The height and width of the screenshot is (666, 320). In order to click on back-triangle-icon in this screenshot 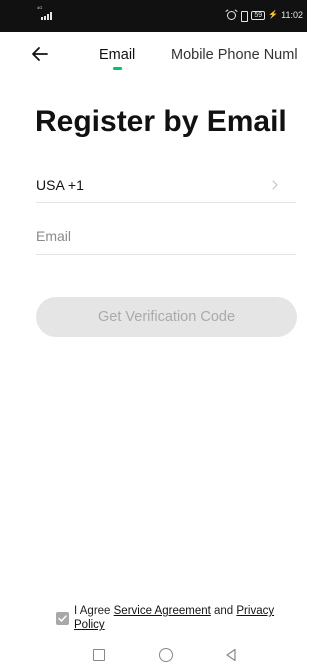, I will do `click(231, 655)`.